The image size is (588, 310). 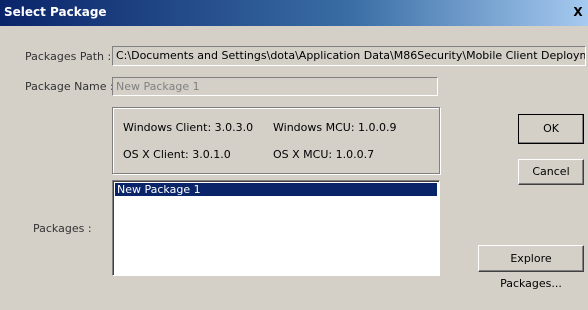 I want to click on packages-path-label: Packages Path :, so click(x=68, y=56).